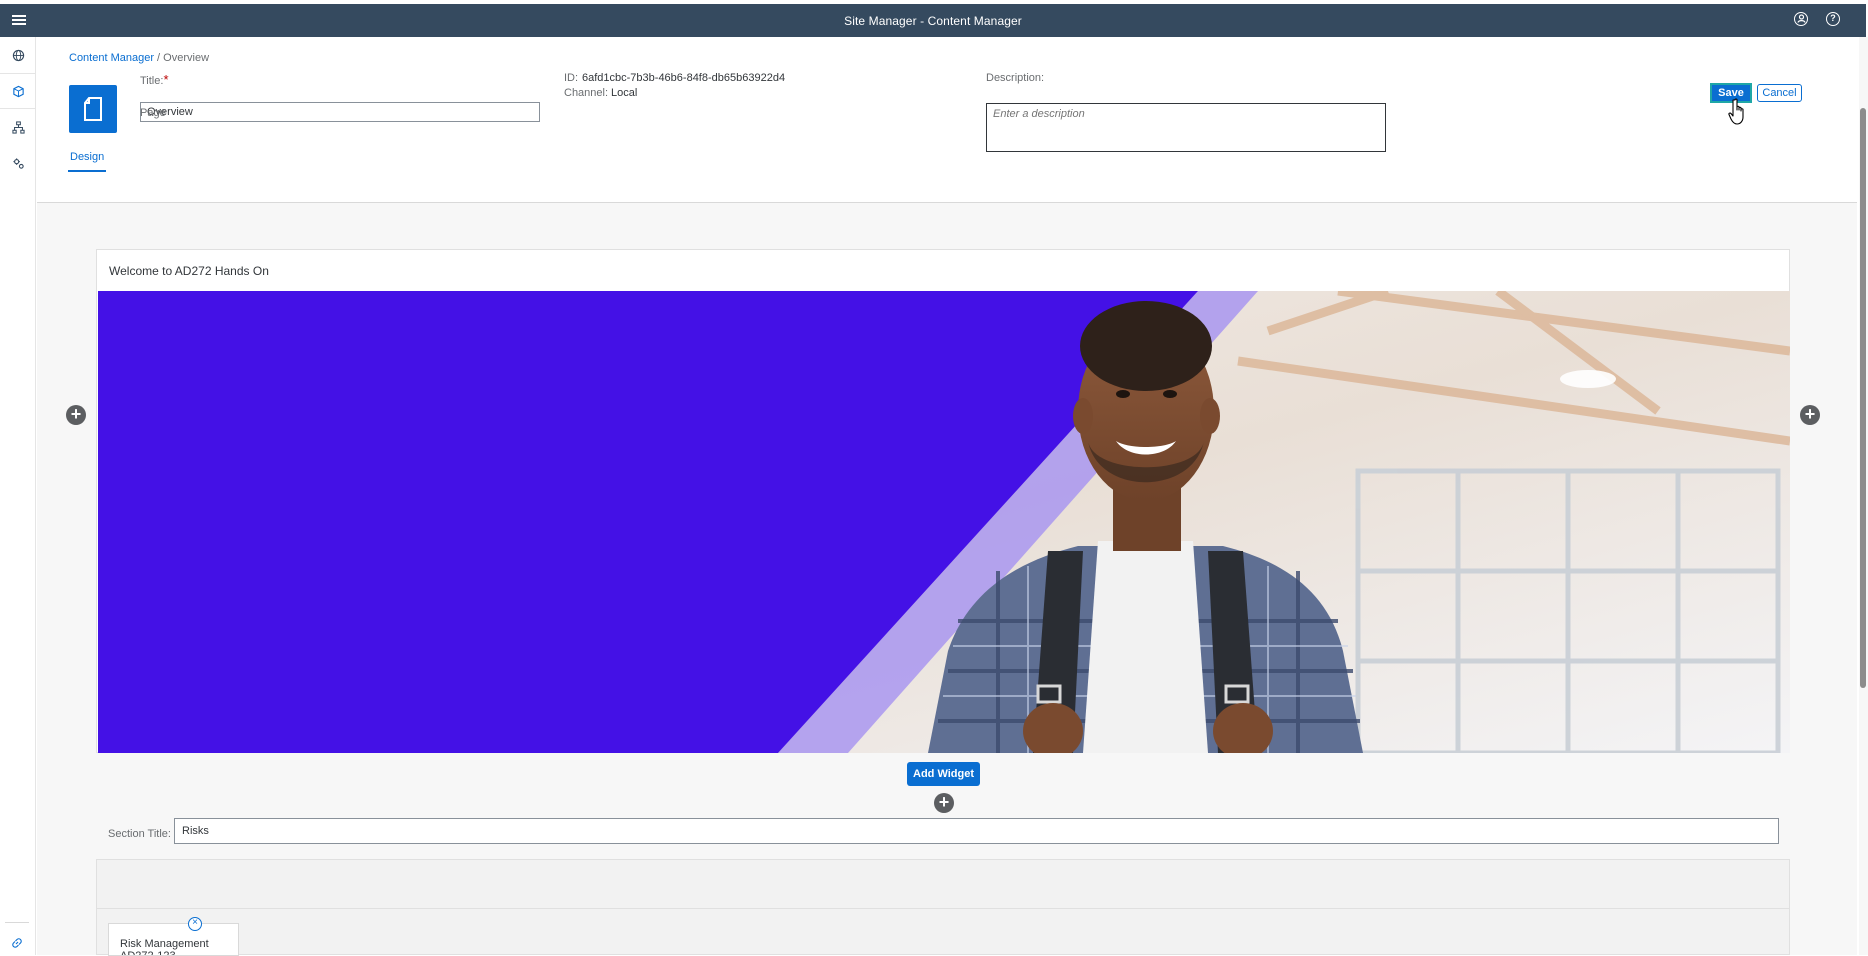  I want to click on page-type-label: Page, so click(153, 113).